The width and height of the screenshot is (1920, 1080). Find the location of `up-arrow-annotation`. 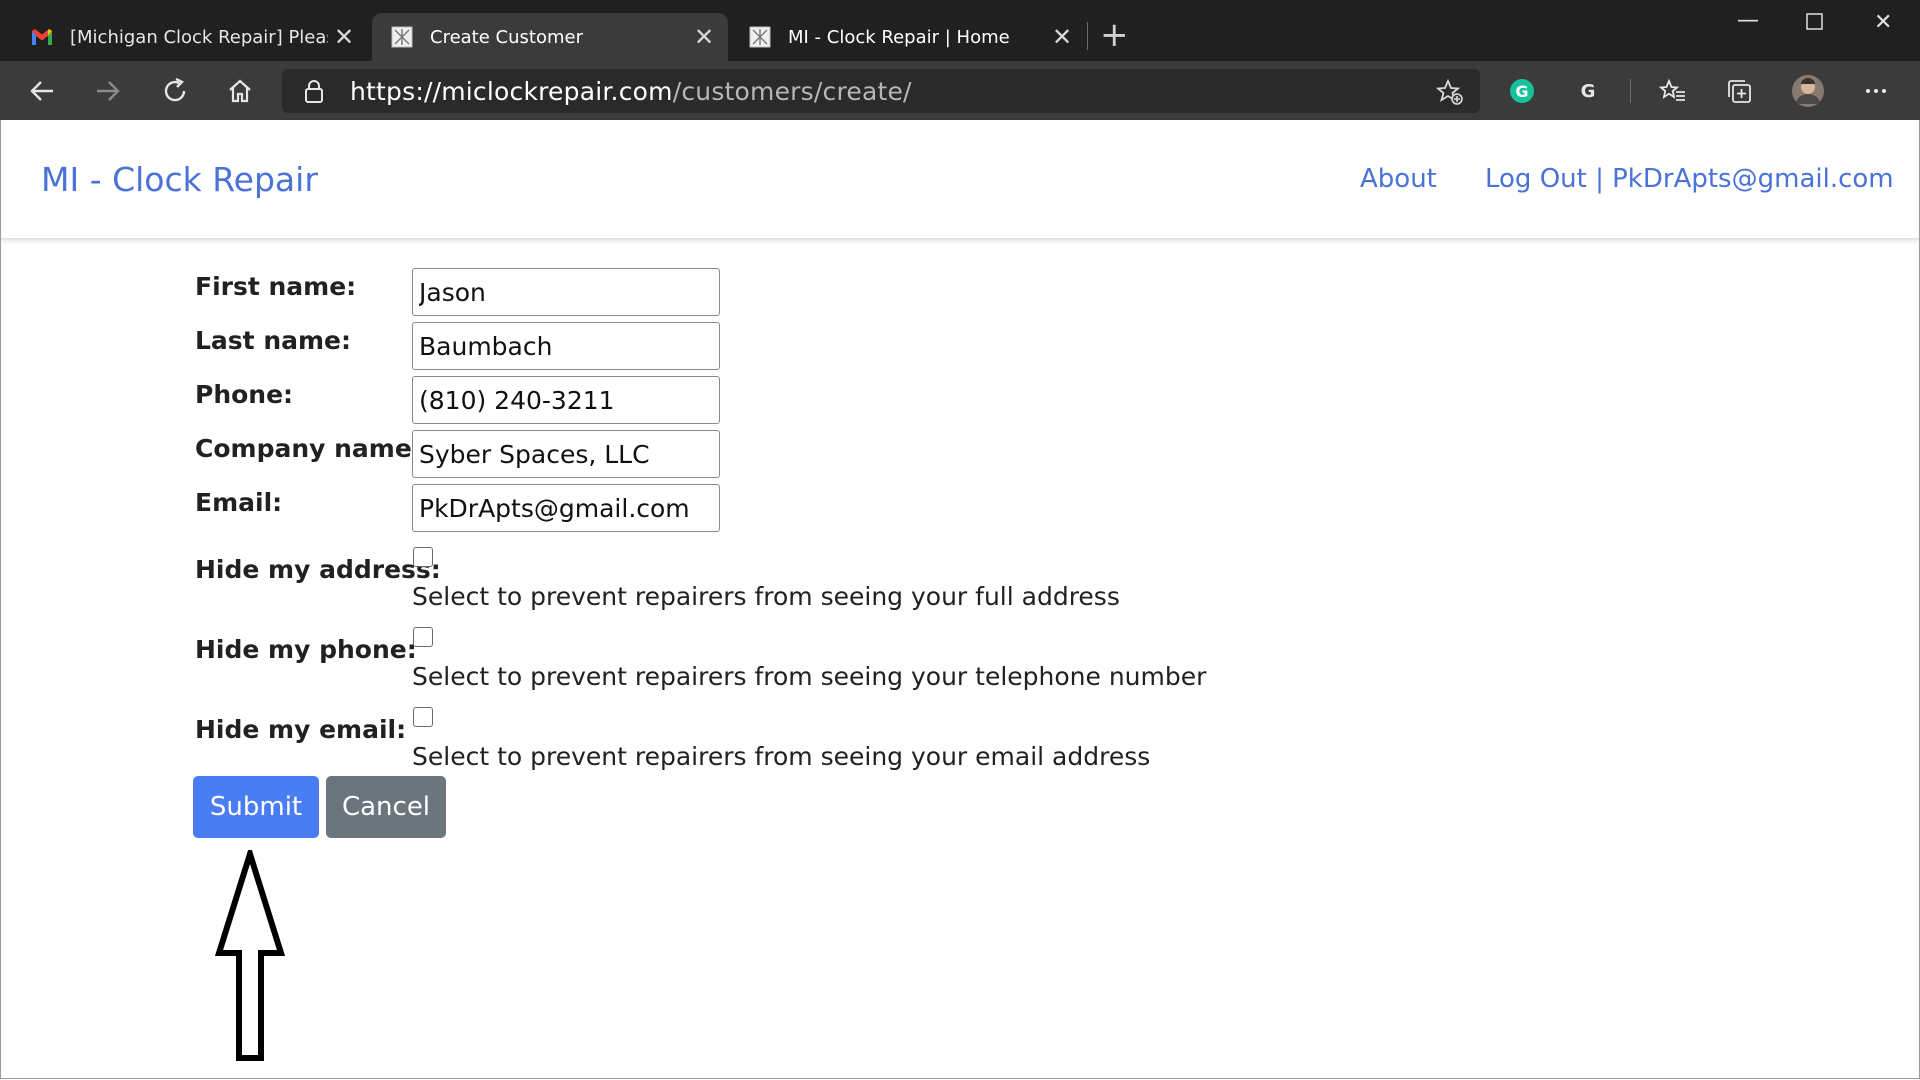

up-arrow-annotation is located at coordinates (250, 955).